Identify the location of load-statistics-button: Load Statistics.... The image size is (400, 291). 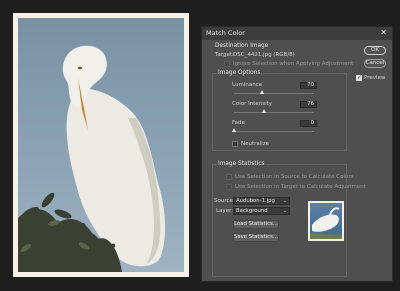
(256, 224).